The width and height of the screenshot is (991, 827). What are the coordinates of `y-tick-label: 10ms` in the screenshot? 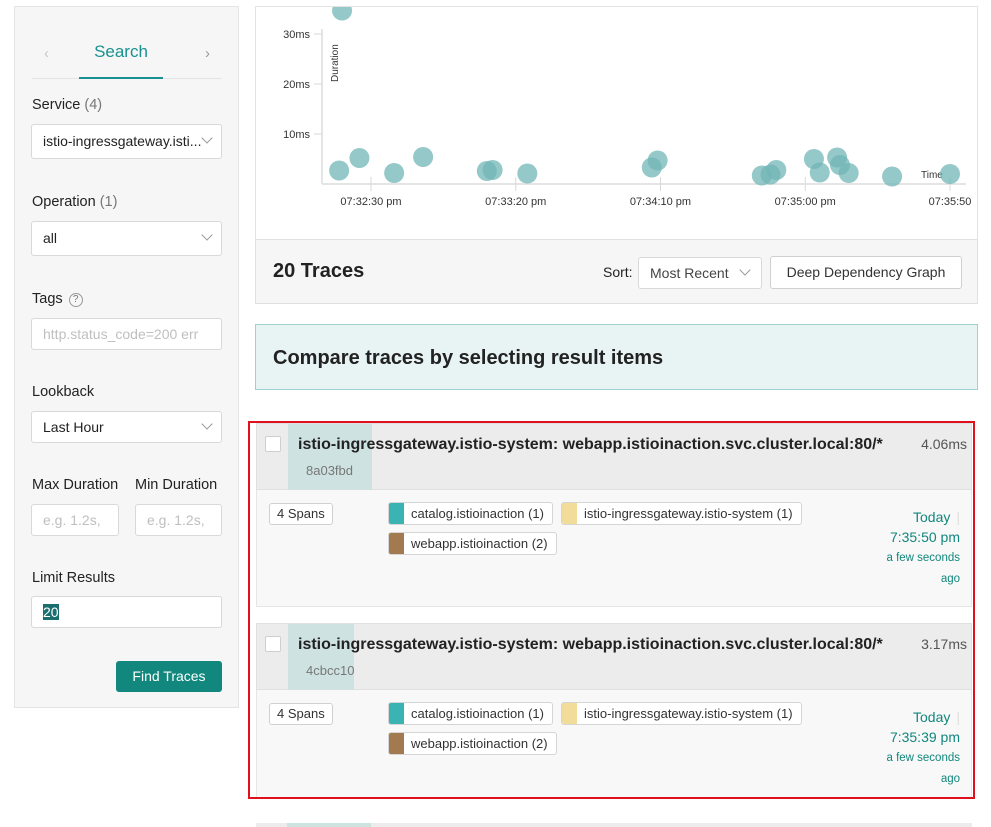 It's located at (296, 135).